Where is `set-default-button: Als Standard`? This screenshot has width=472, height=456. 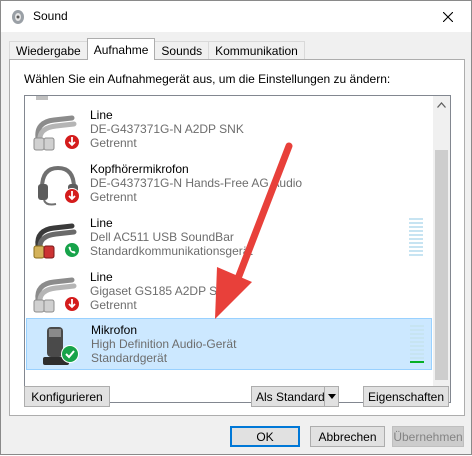
set-default-button: Als Standard is located at coordinates (295, 396).